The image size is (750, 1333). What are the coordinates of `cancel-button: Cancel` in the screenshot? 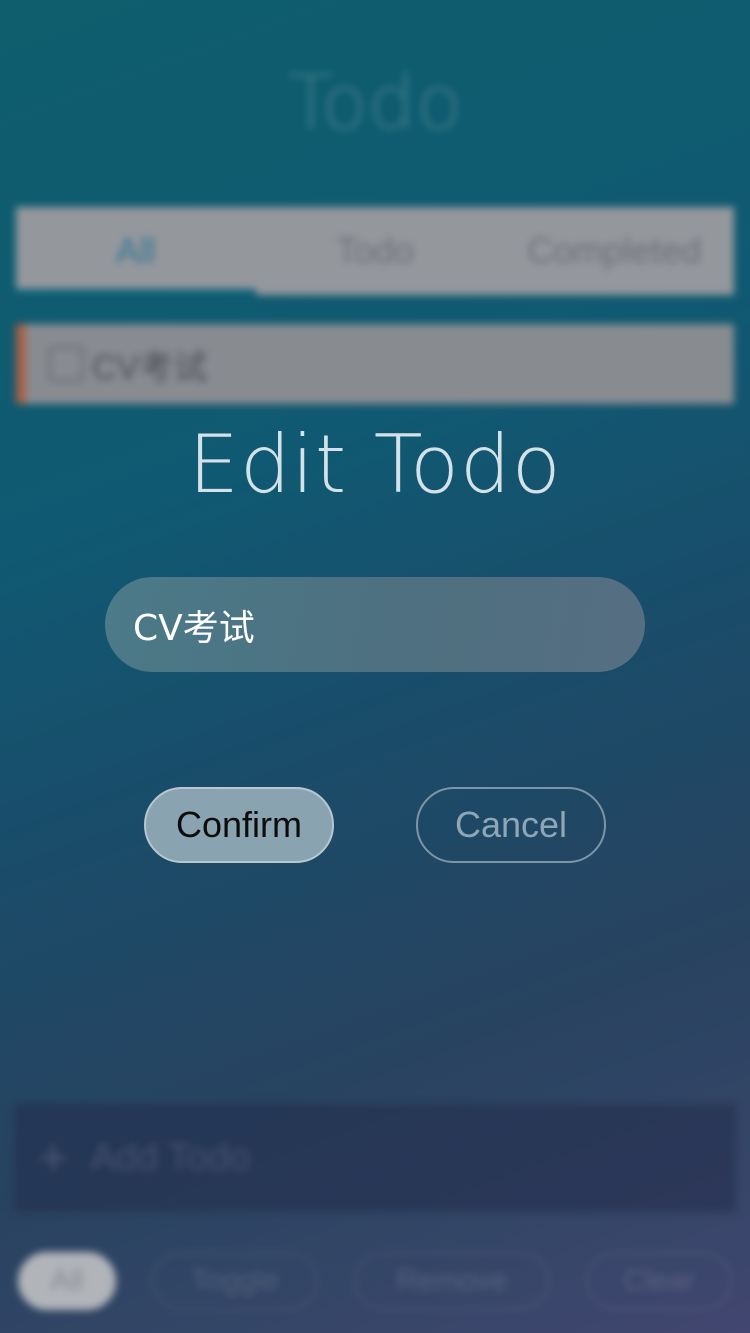 It's located at (511, 825).